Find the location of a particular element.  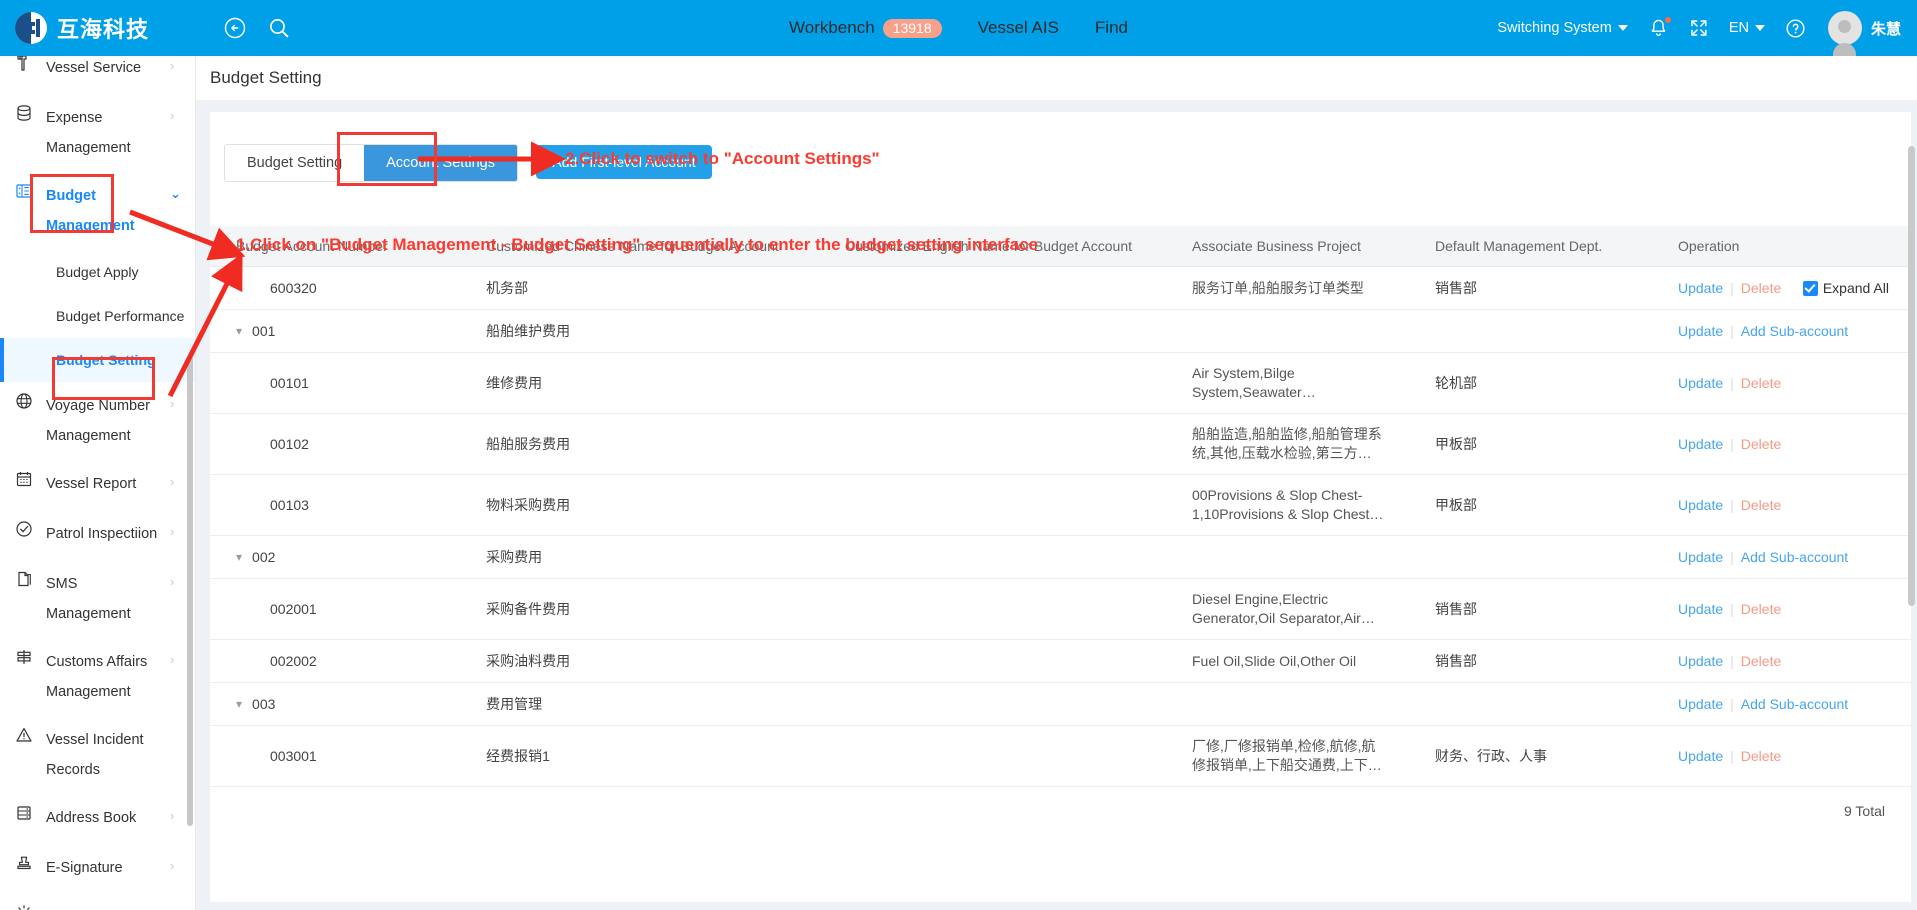

sidebar-item-budget-management: Budget Management ⌄ is located at coordinates (97, 211).